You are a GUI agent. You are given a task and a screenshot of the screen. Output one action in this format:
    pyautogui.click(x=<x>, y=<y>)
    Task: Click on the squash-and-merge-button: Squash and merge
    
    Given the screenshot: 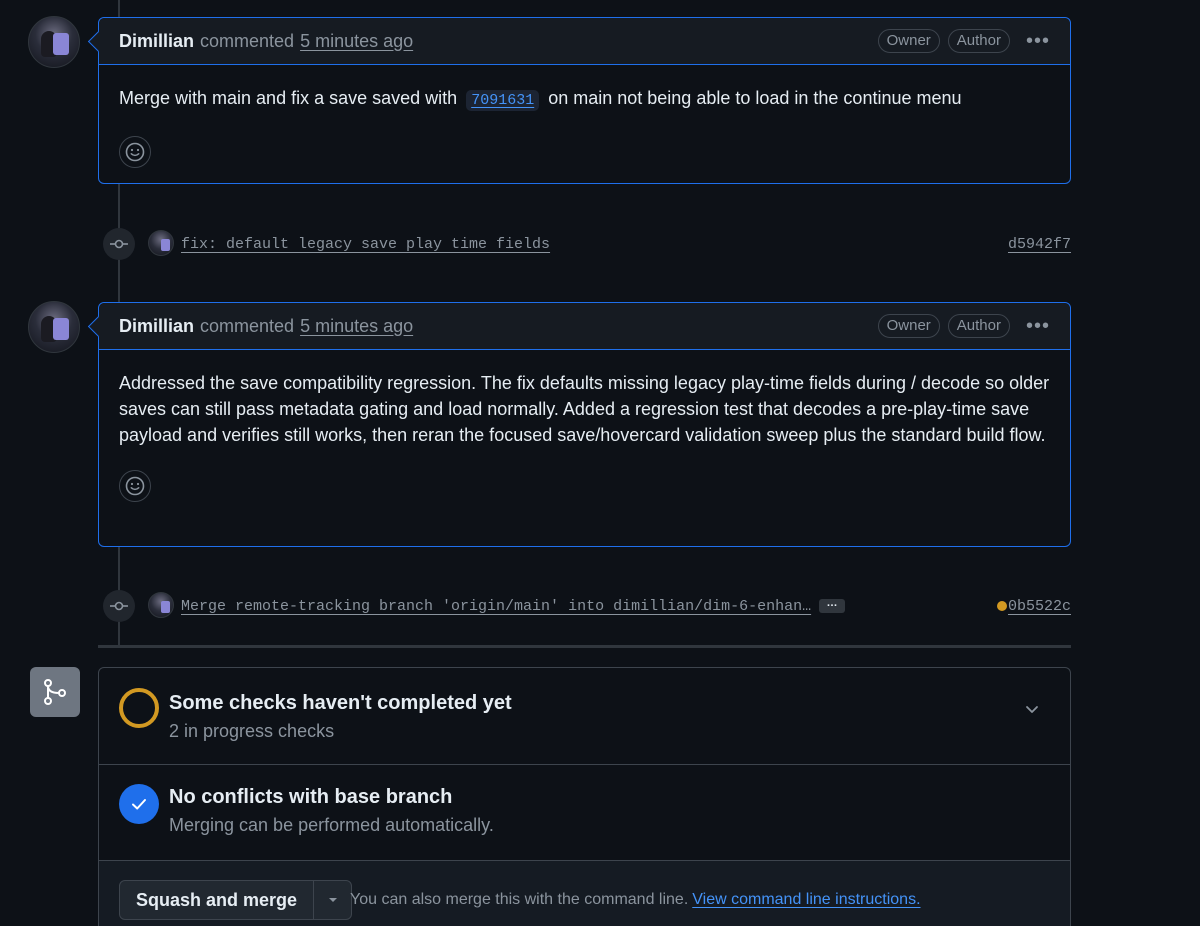 What is the action you would take?
    pyautogui.click(x=216, y=900)
    